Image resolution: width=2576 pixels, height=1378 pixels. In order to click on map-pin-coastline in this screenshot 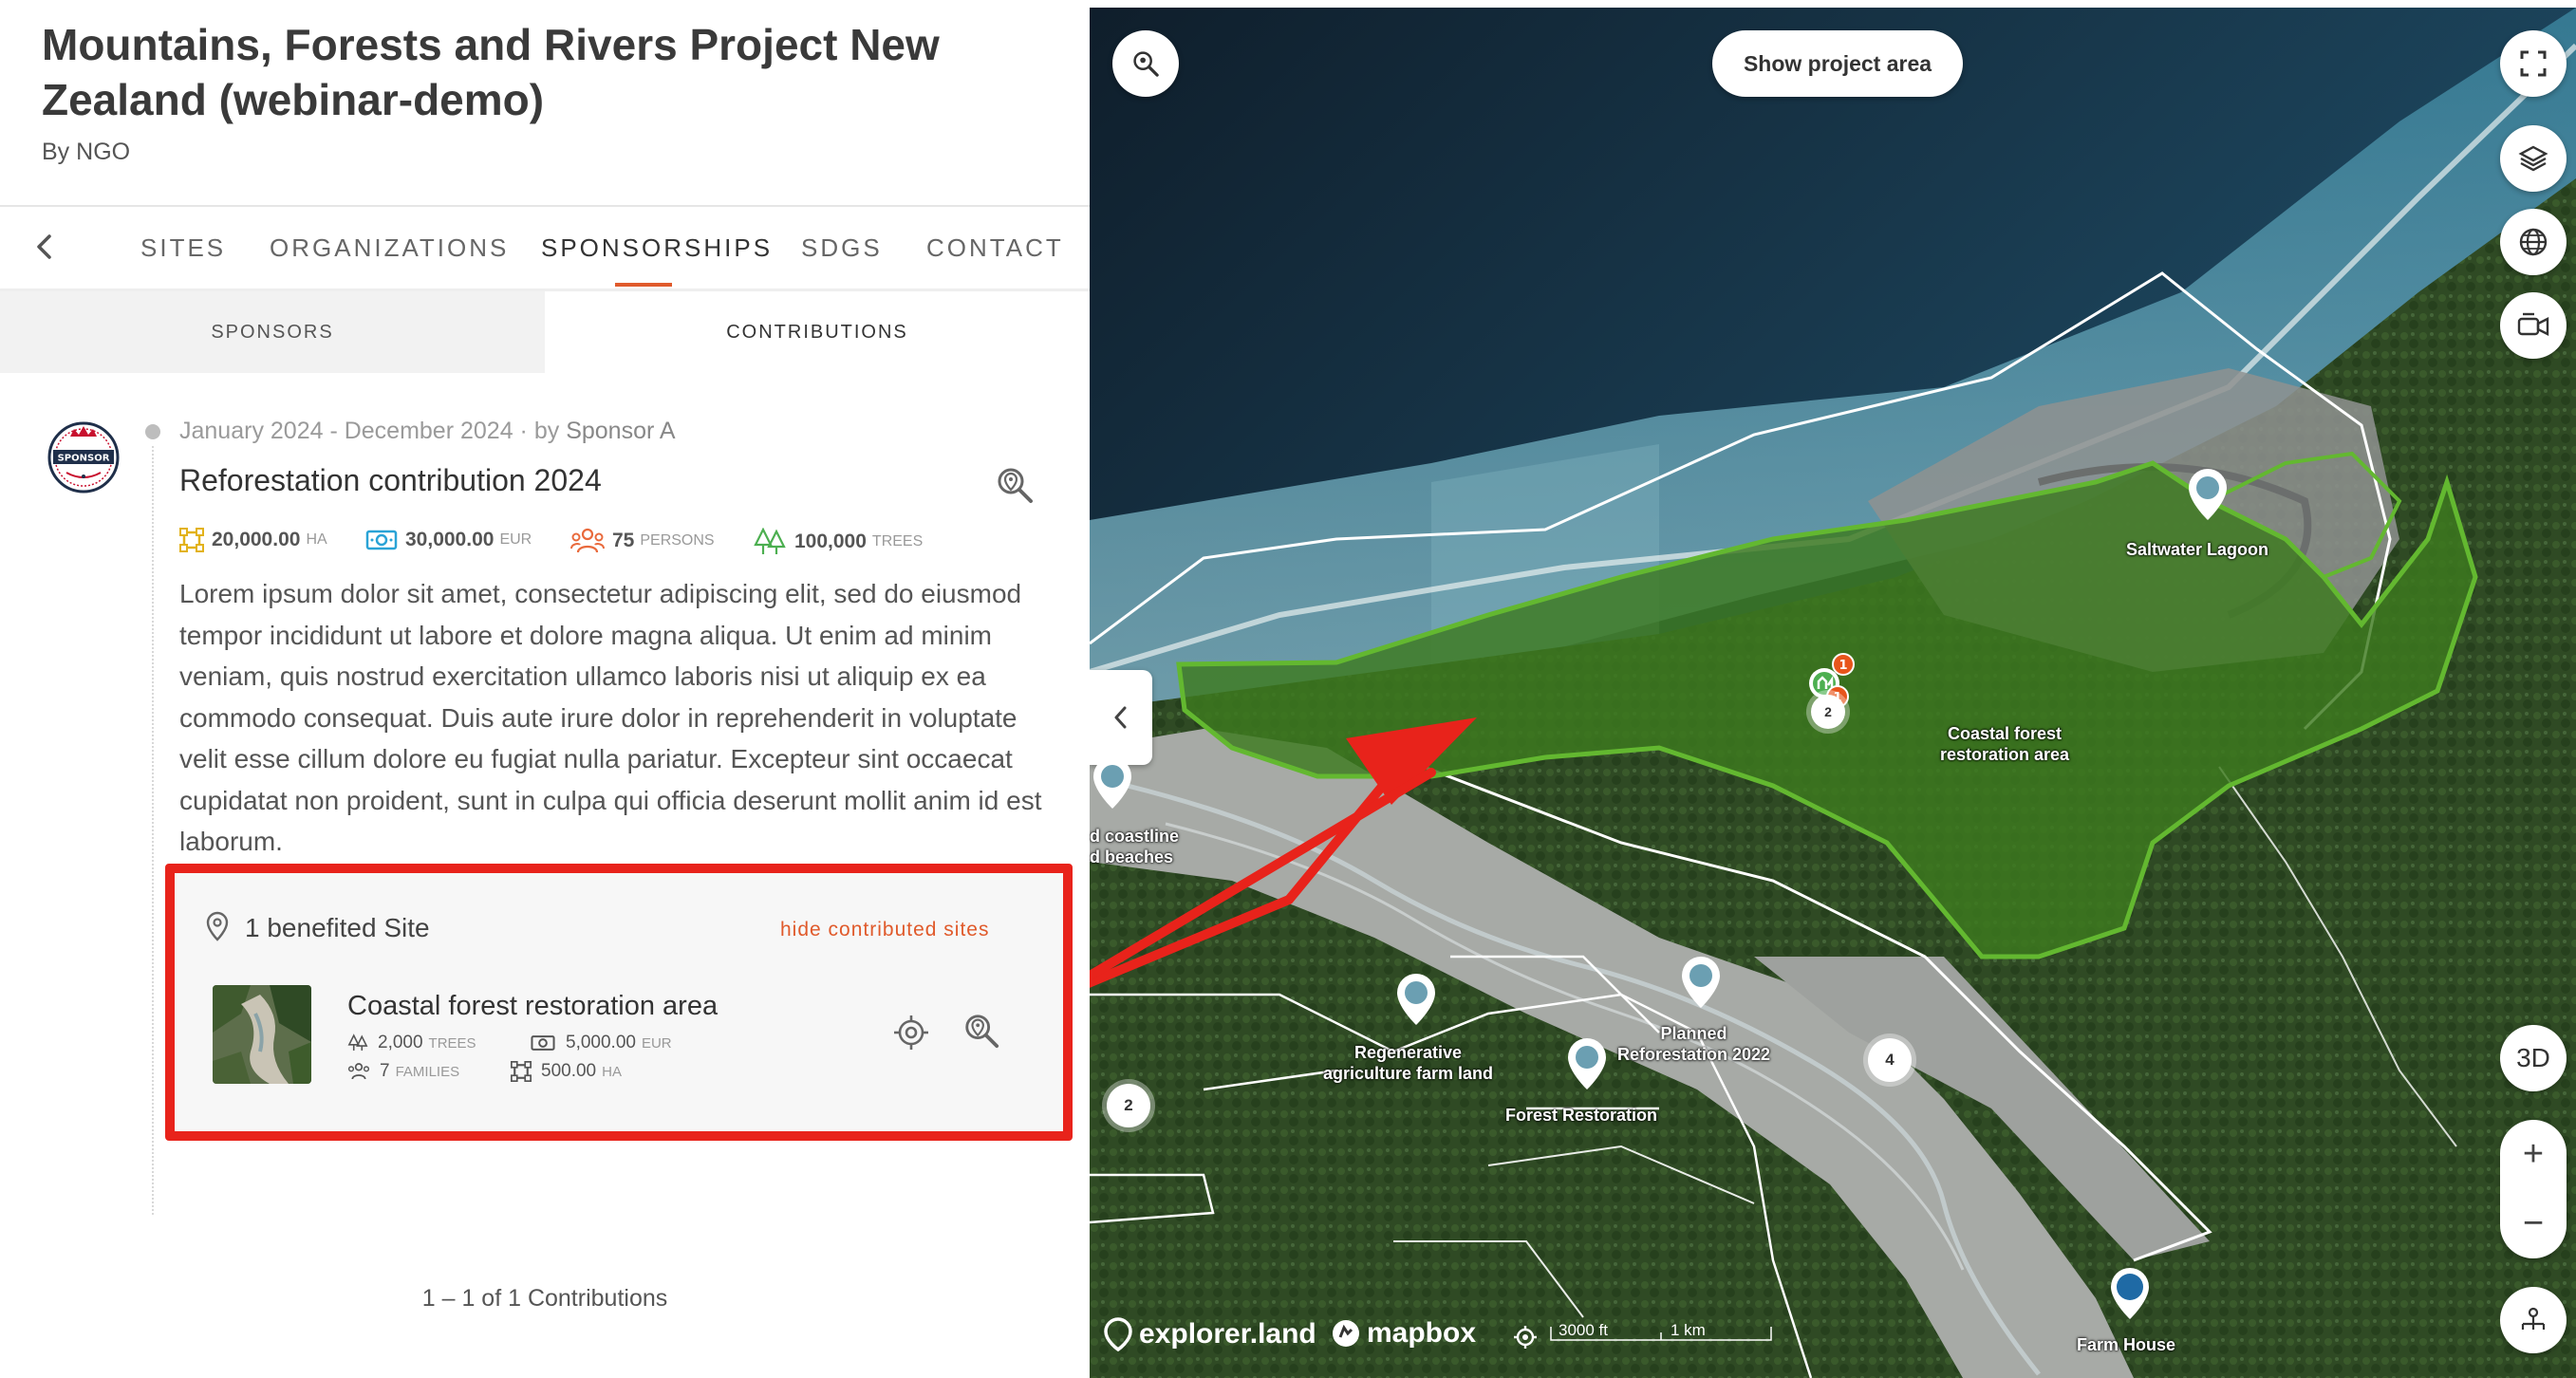, I will do `click(1112, 782)`.